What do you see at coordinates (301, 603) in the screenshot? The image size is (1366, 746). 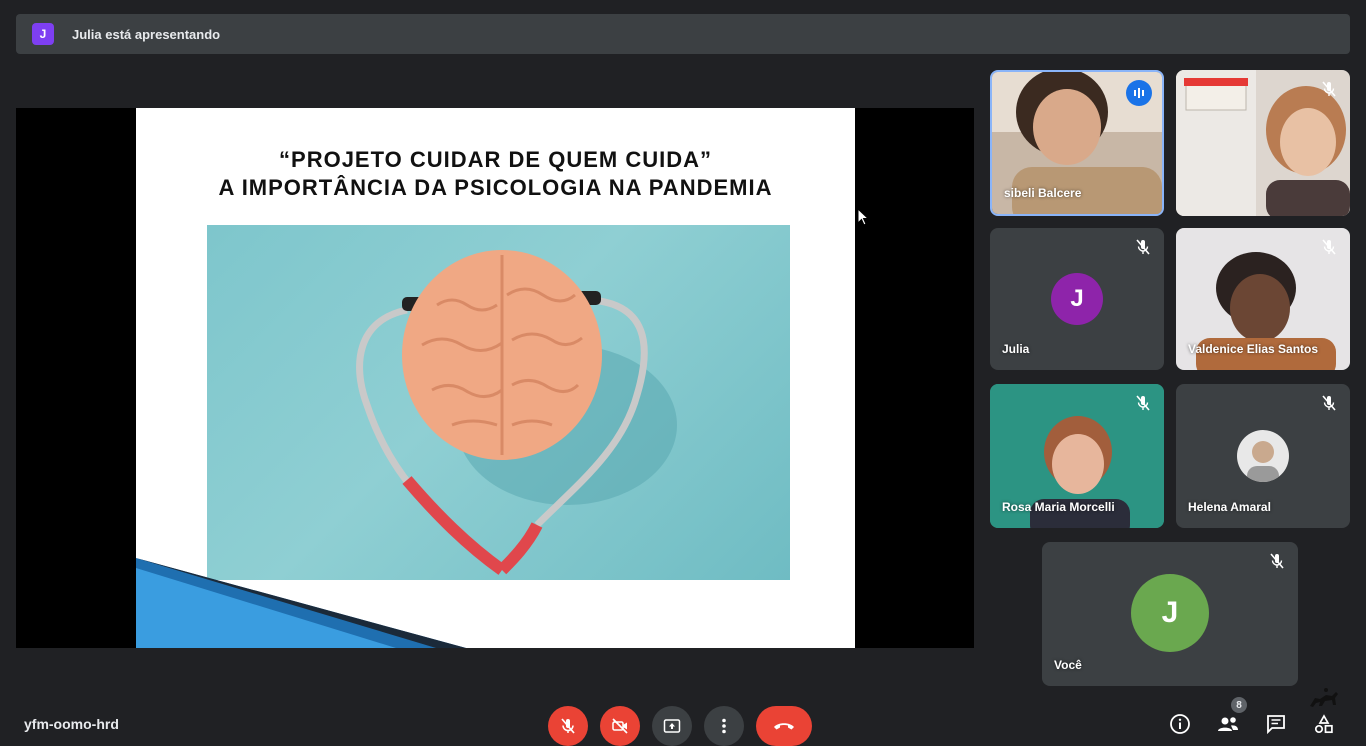 I see `slide-decoration` at bounding box center [301, 603].